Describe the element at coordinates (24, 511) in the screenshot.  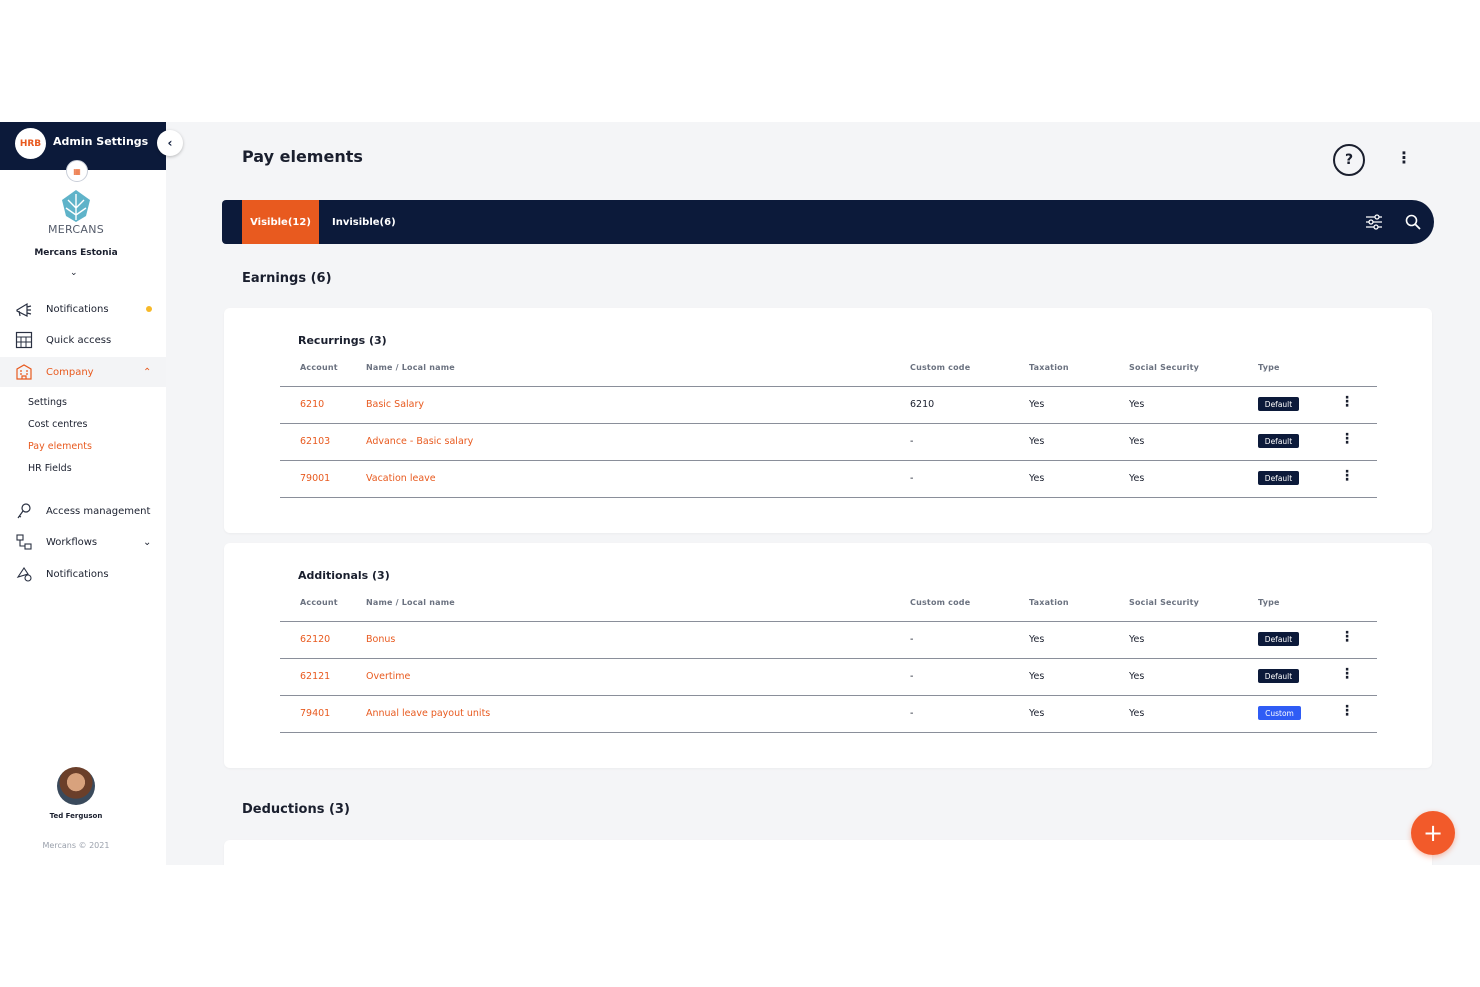
I see `key-icon` at that location.